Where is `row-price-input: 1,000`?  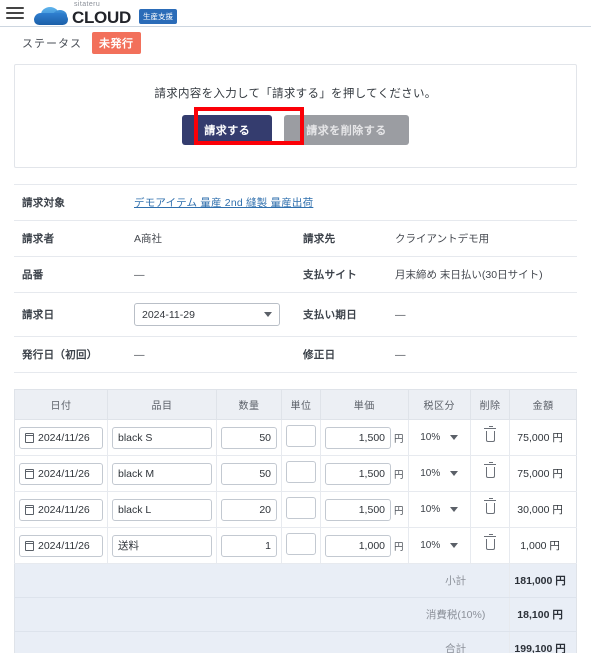
row-price-input: 1,000 is located at coordinates (358, 545).